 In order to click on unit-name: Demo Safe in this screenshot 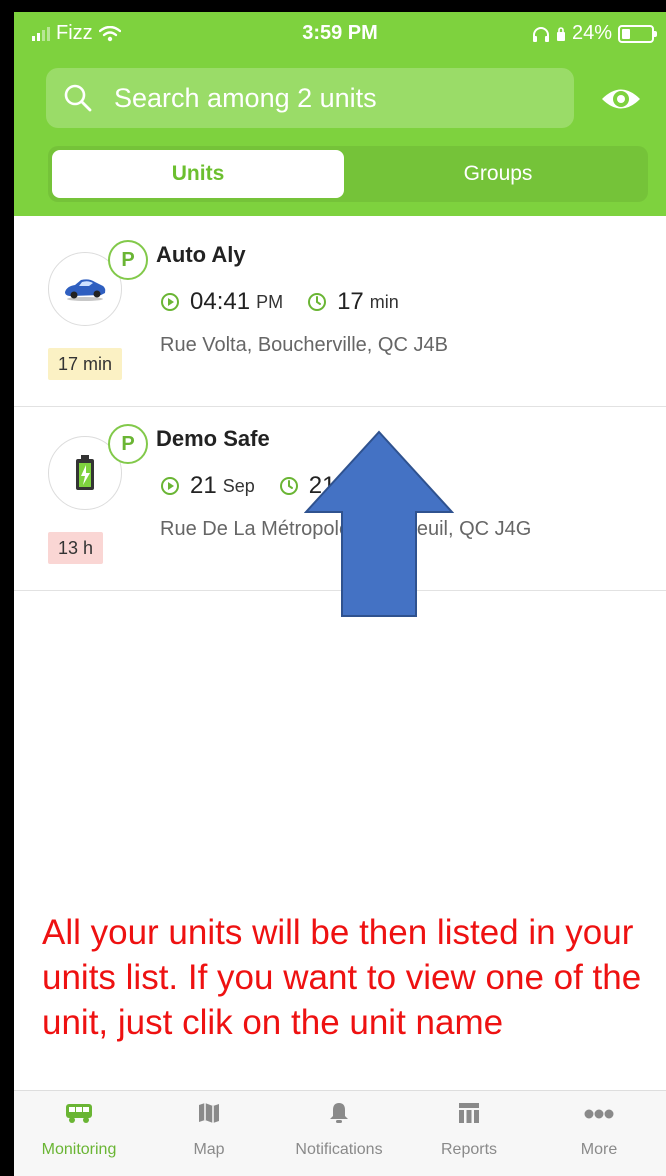, I will do `click(213, 439)`.